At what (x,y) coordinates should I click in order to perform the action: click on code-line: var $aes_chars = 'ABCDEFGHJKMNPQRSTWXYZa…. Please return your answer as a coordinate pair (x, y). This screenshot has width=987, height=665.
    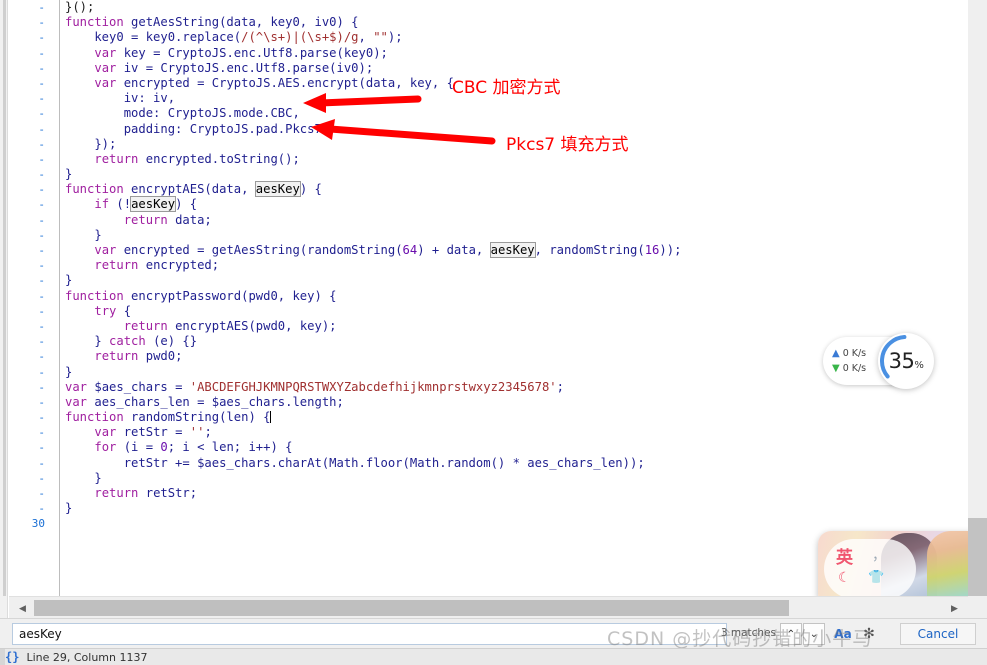
    Looking at the image, I should click on (516, 387).